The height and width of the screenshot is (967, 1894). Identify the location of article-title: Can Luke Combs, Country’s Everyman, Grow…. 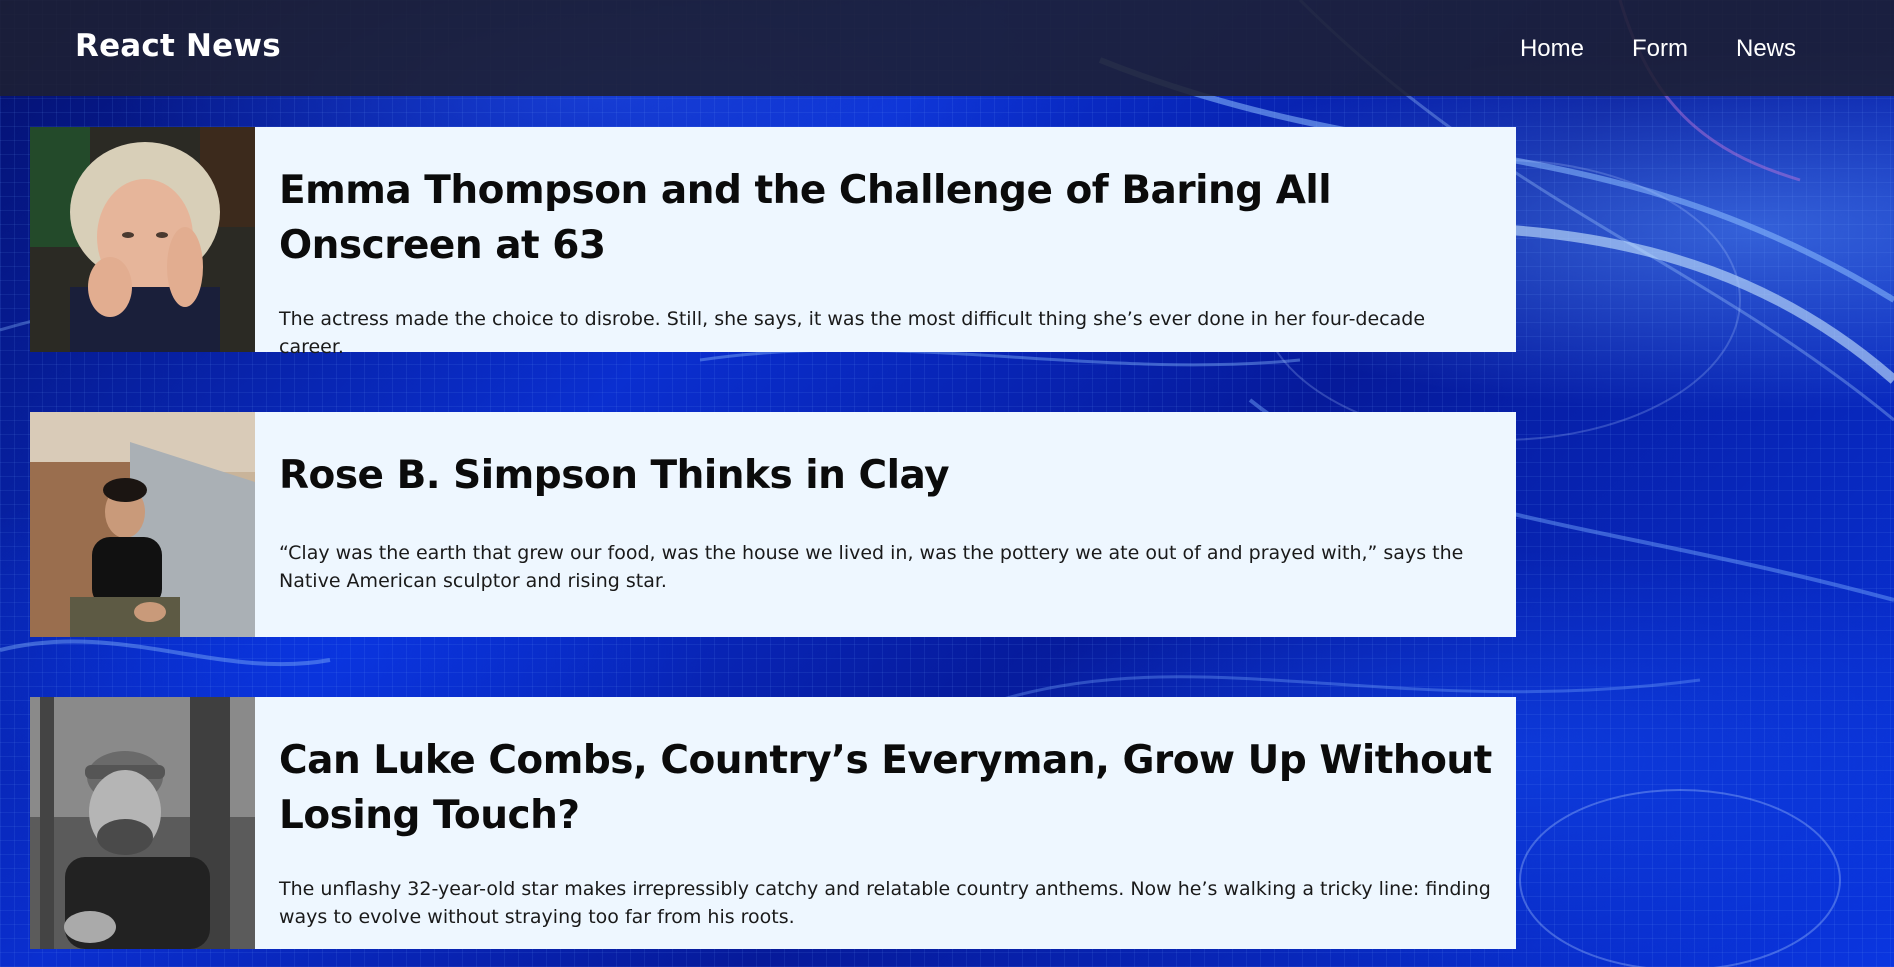
(885, 788).